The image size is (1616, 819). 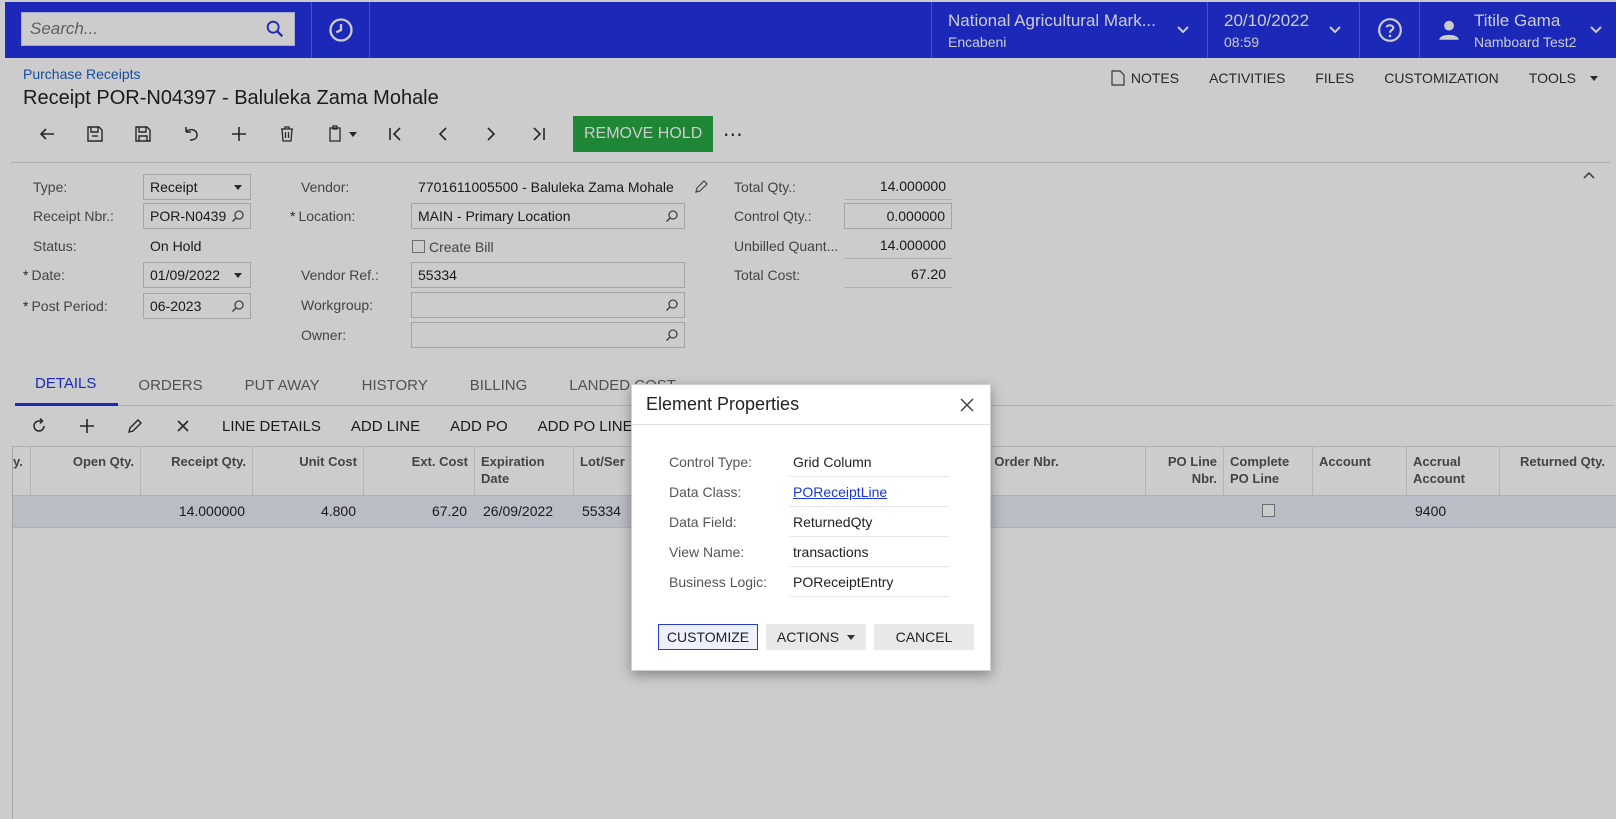 I want to click on caret-down-icon, so click(x=851, y=637).